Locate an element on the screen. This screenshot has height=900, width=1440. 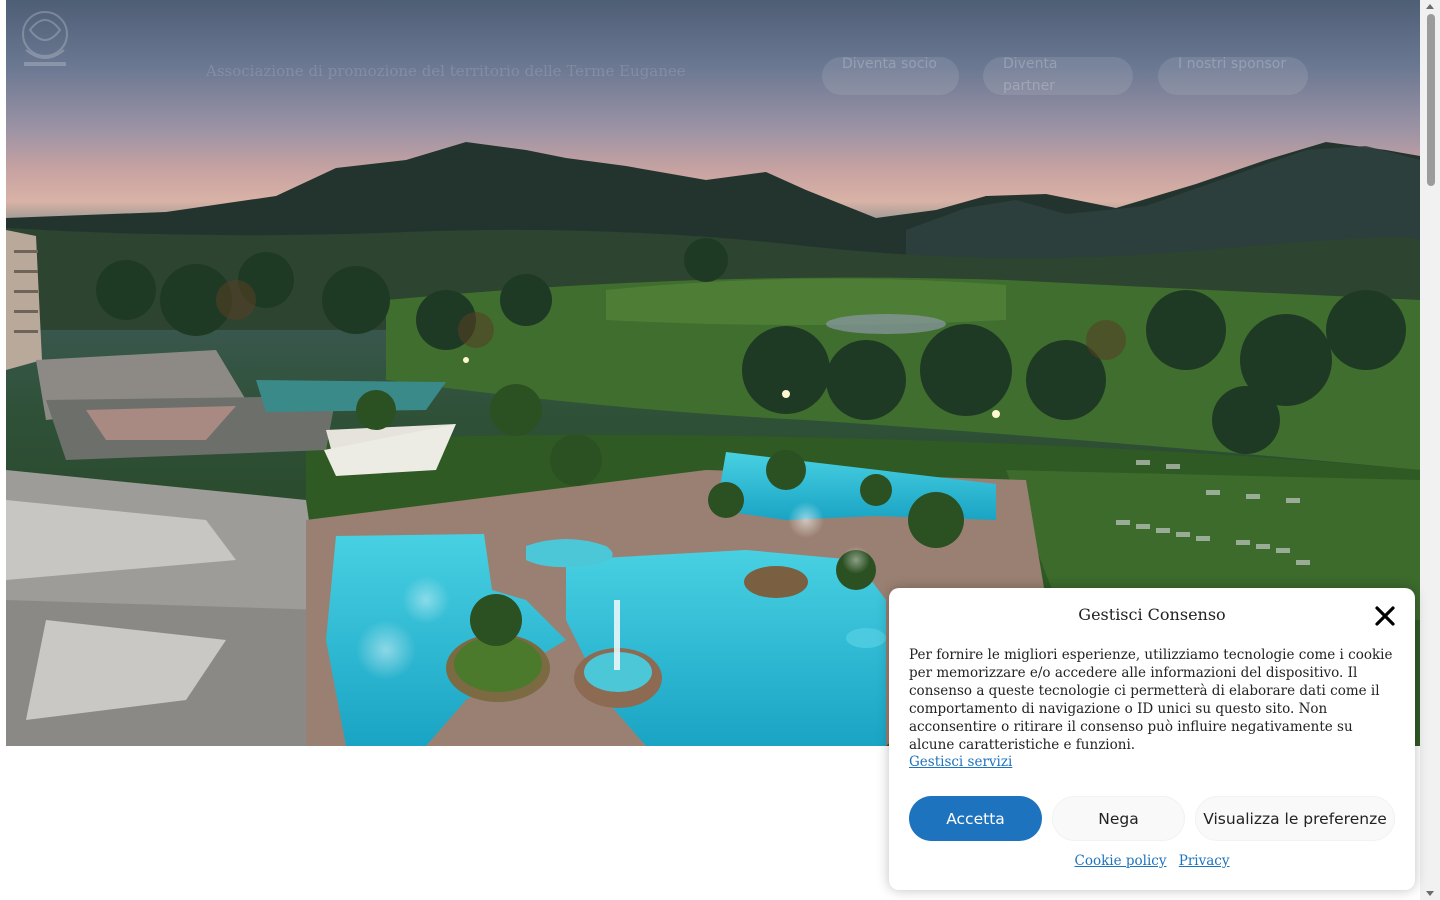
nav-diventa-partner: Diventa partner is located at coordinates (1058, 76).